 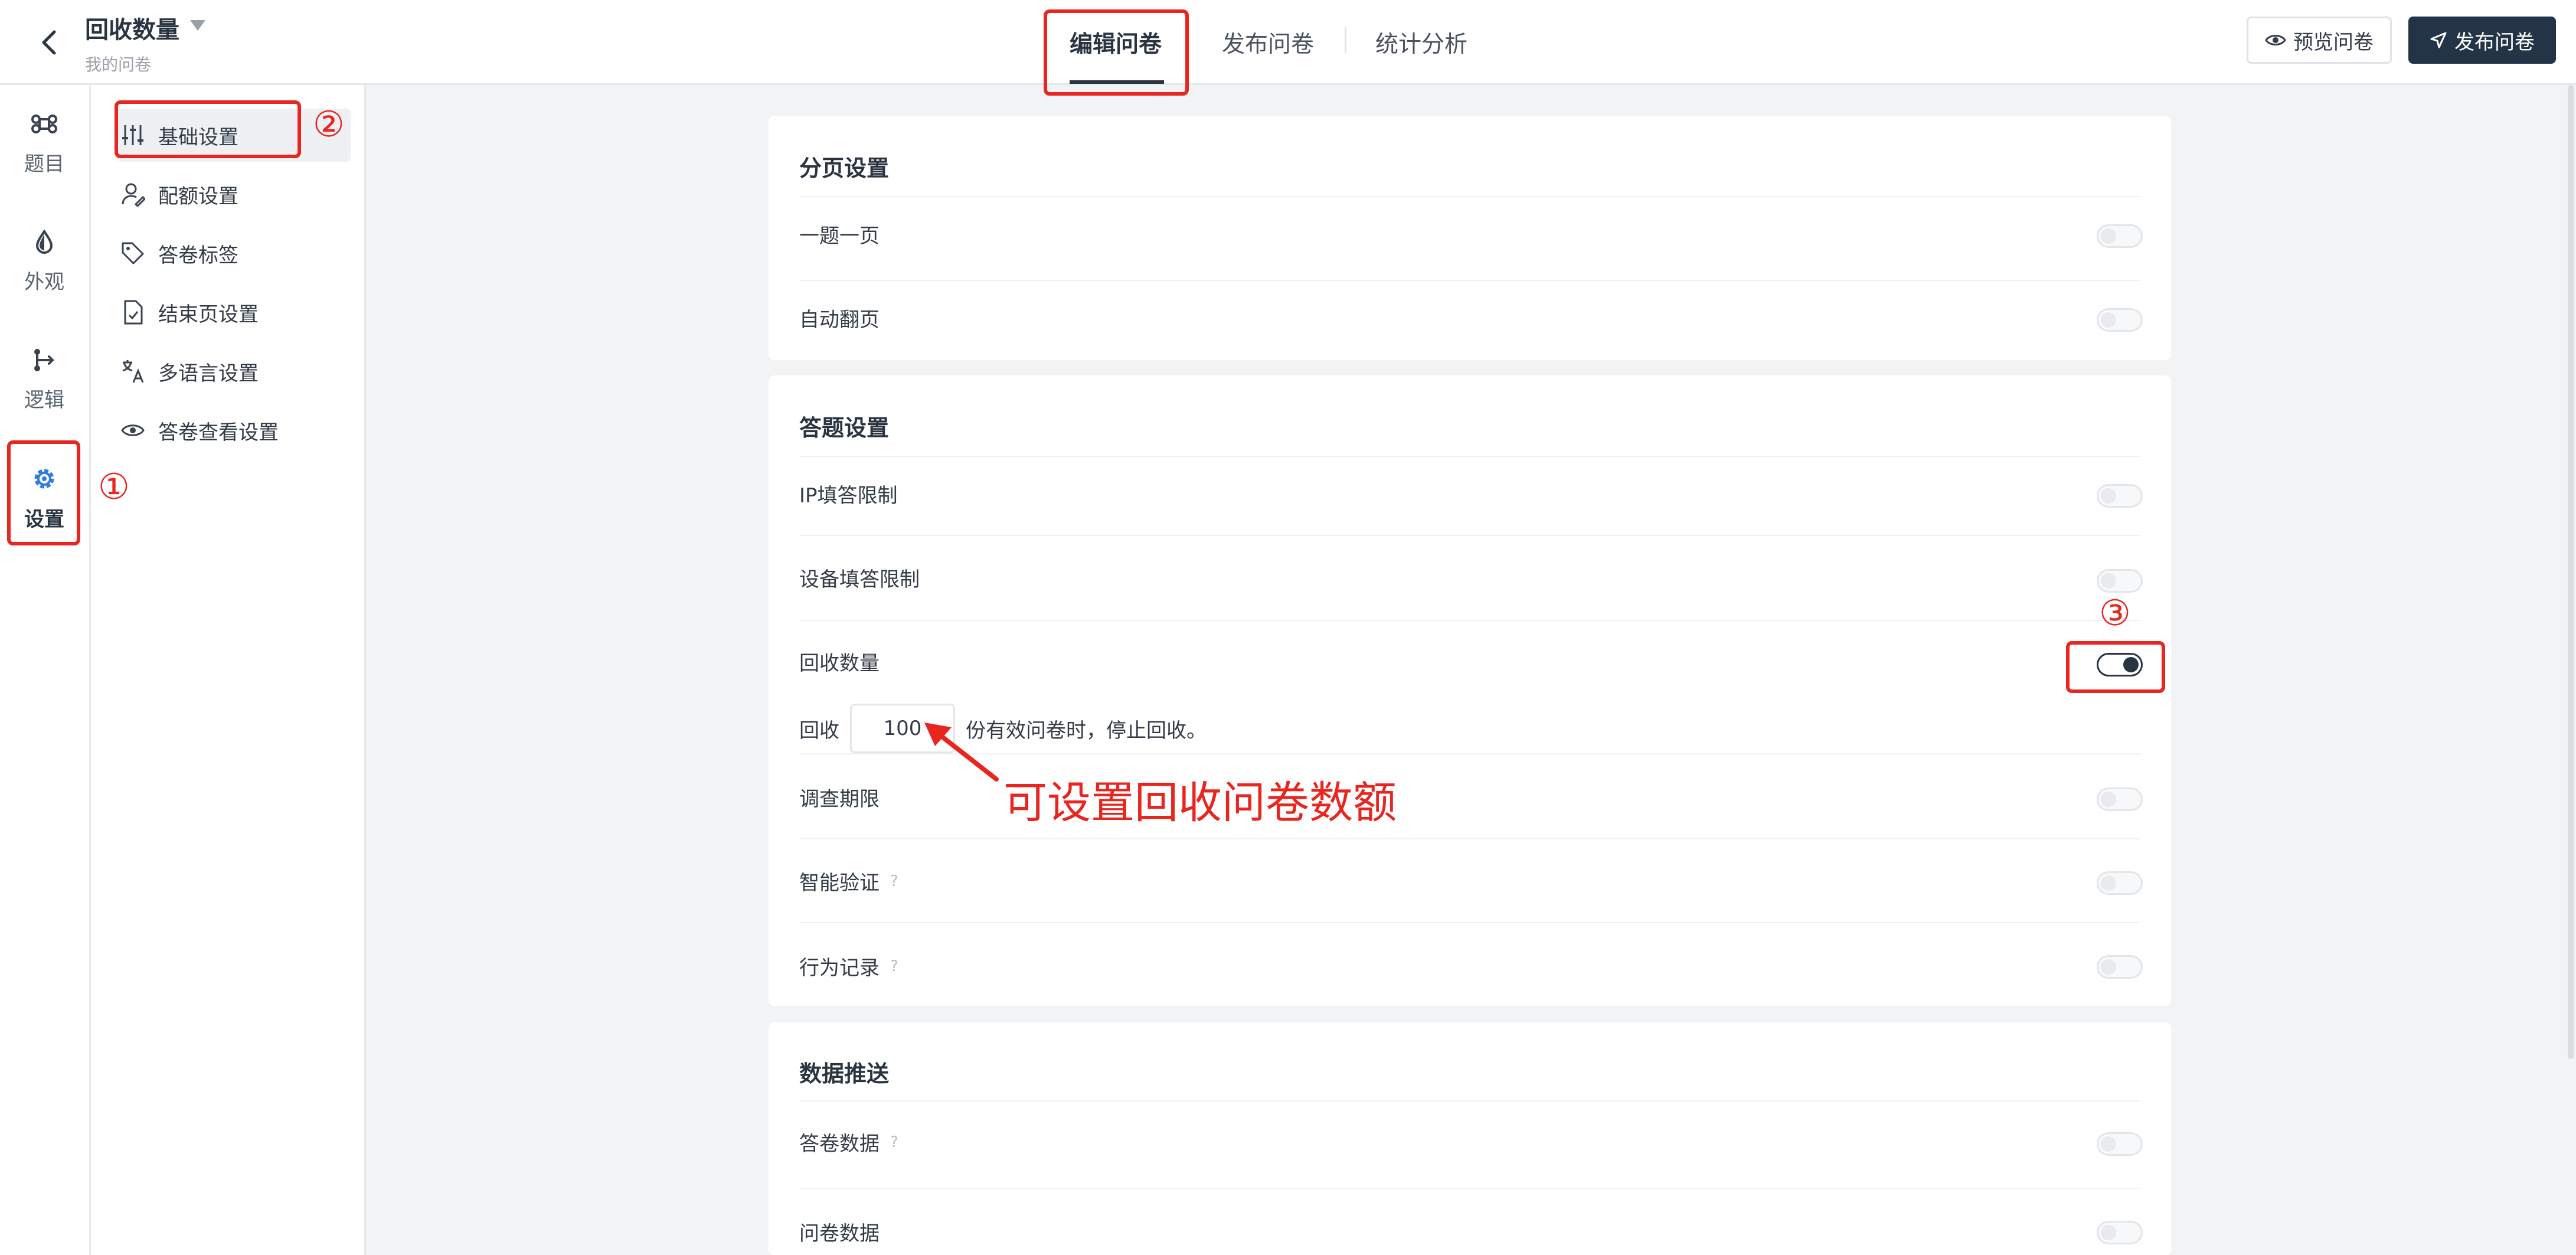 What do you see at coordinates (2120, 883) in the screenshot?
I see `toggle-smart-verification` at bounding box center [2120, 883].